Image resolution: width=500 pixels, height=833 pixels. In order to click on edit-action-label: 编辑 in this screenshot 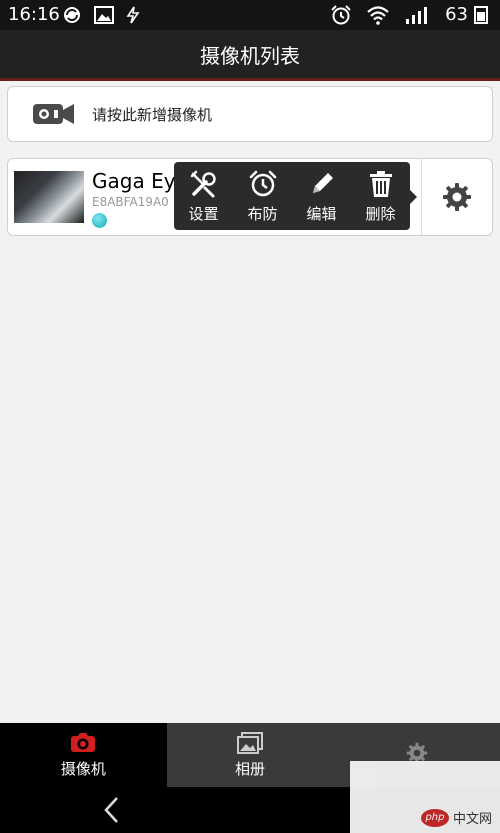, I will do `click(321, 213)`.